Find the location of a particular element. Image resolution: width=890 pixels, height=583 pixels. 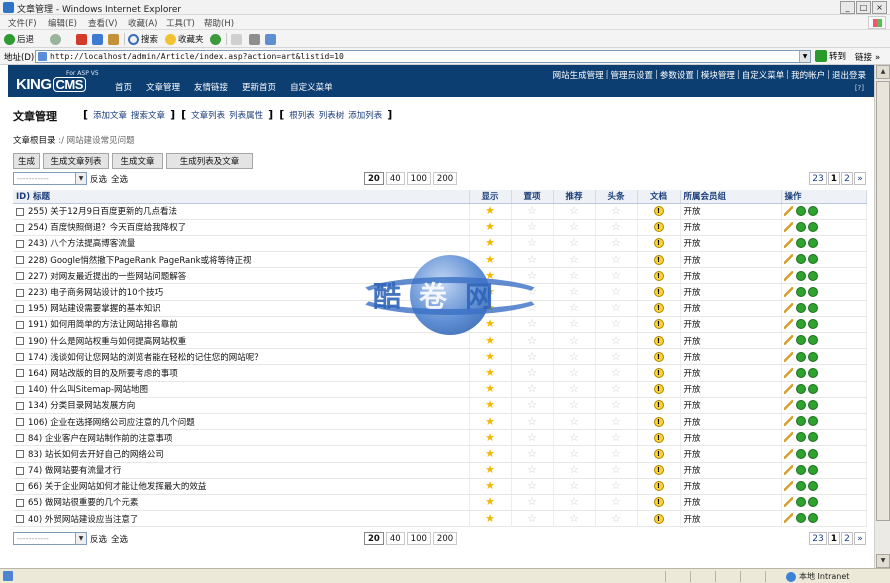

article-title-link: 百度快照倒退？今天百度给我降权了 is located at coordinates (118, 228).